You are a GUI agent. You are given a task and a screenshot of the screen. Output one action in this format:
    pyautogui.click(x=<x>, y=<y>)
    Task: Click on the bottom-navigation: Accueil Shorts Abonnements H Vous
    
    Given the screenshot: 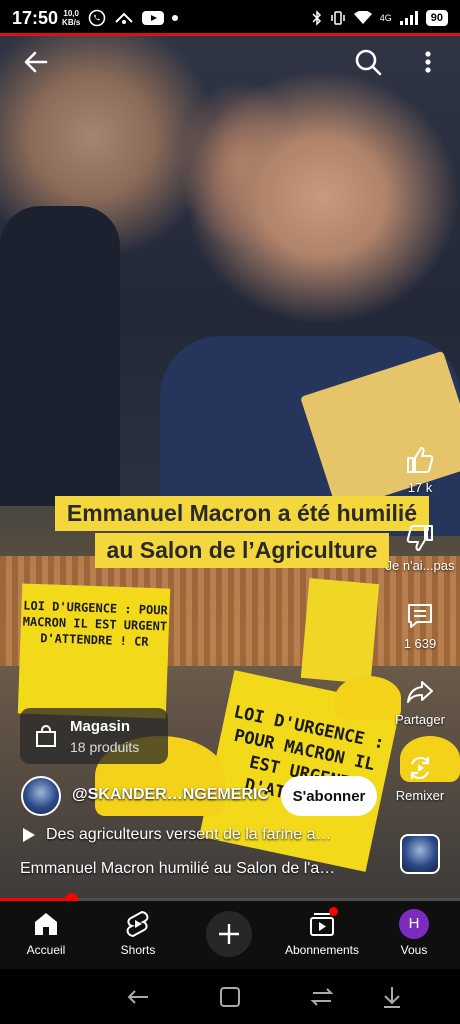 What is the action you would take?
    pyautogui.click(x=230, y=935)
    